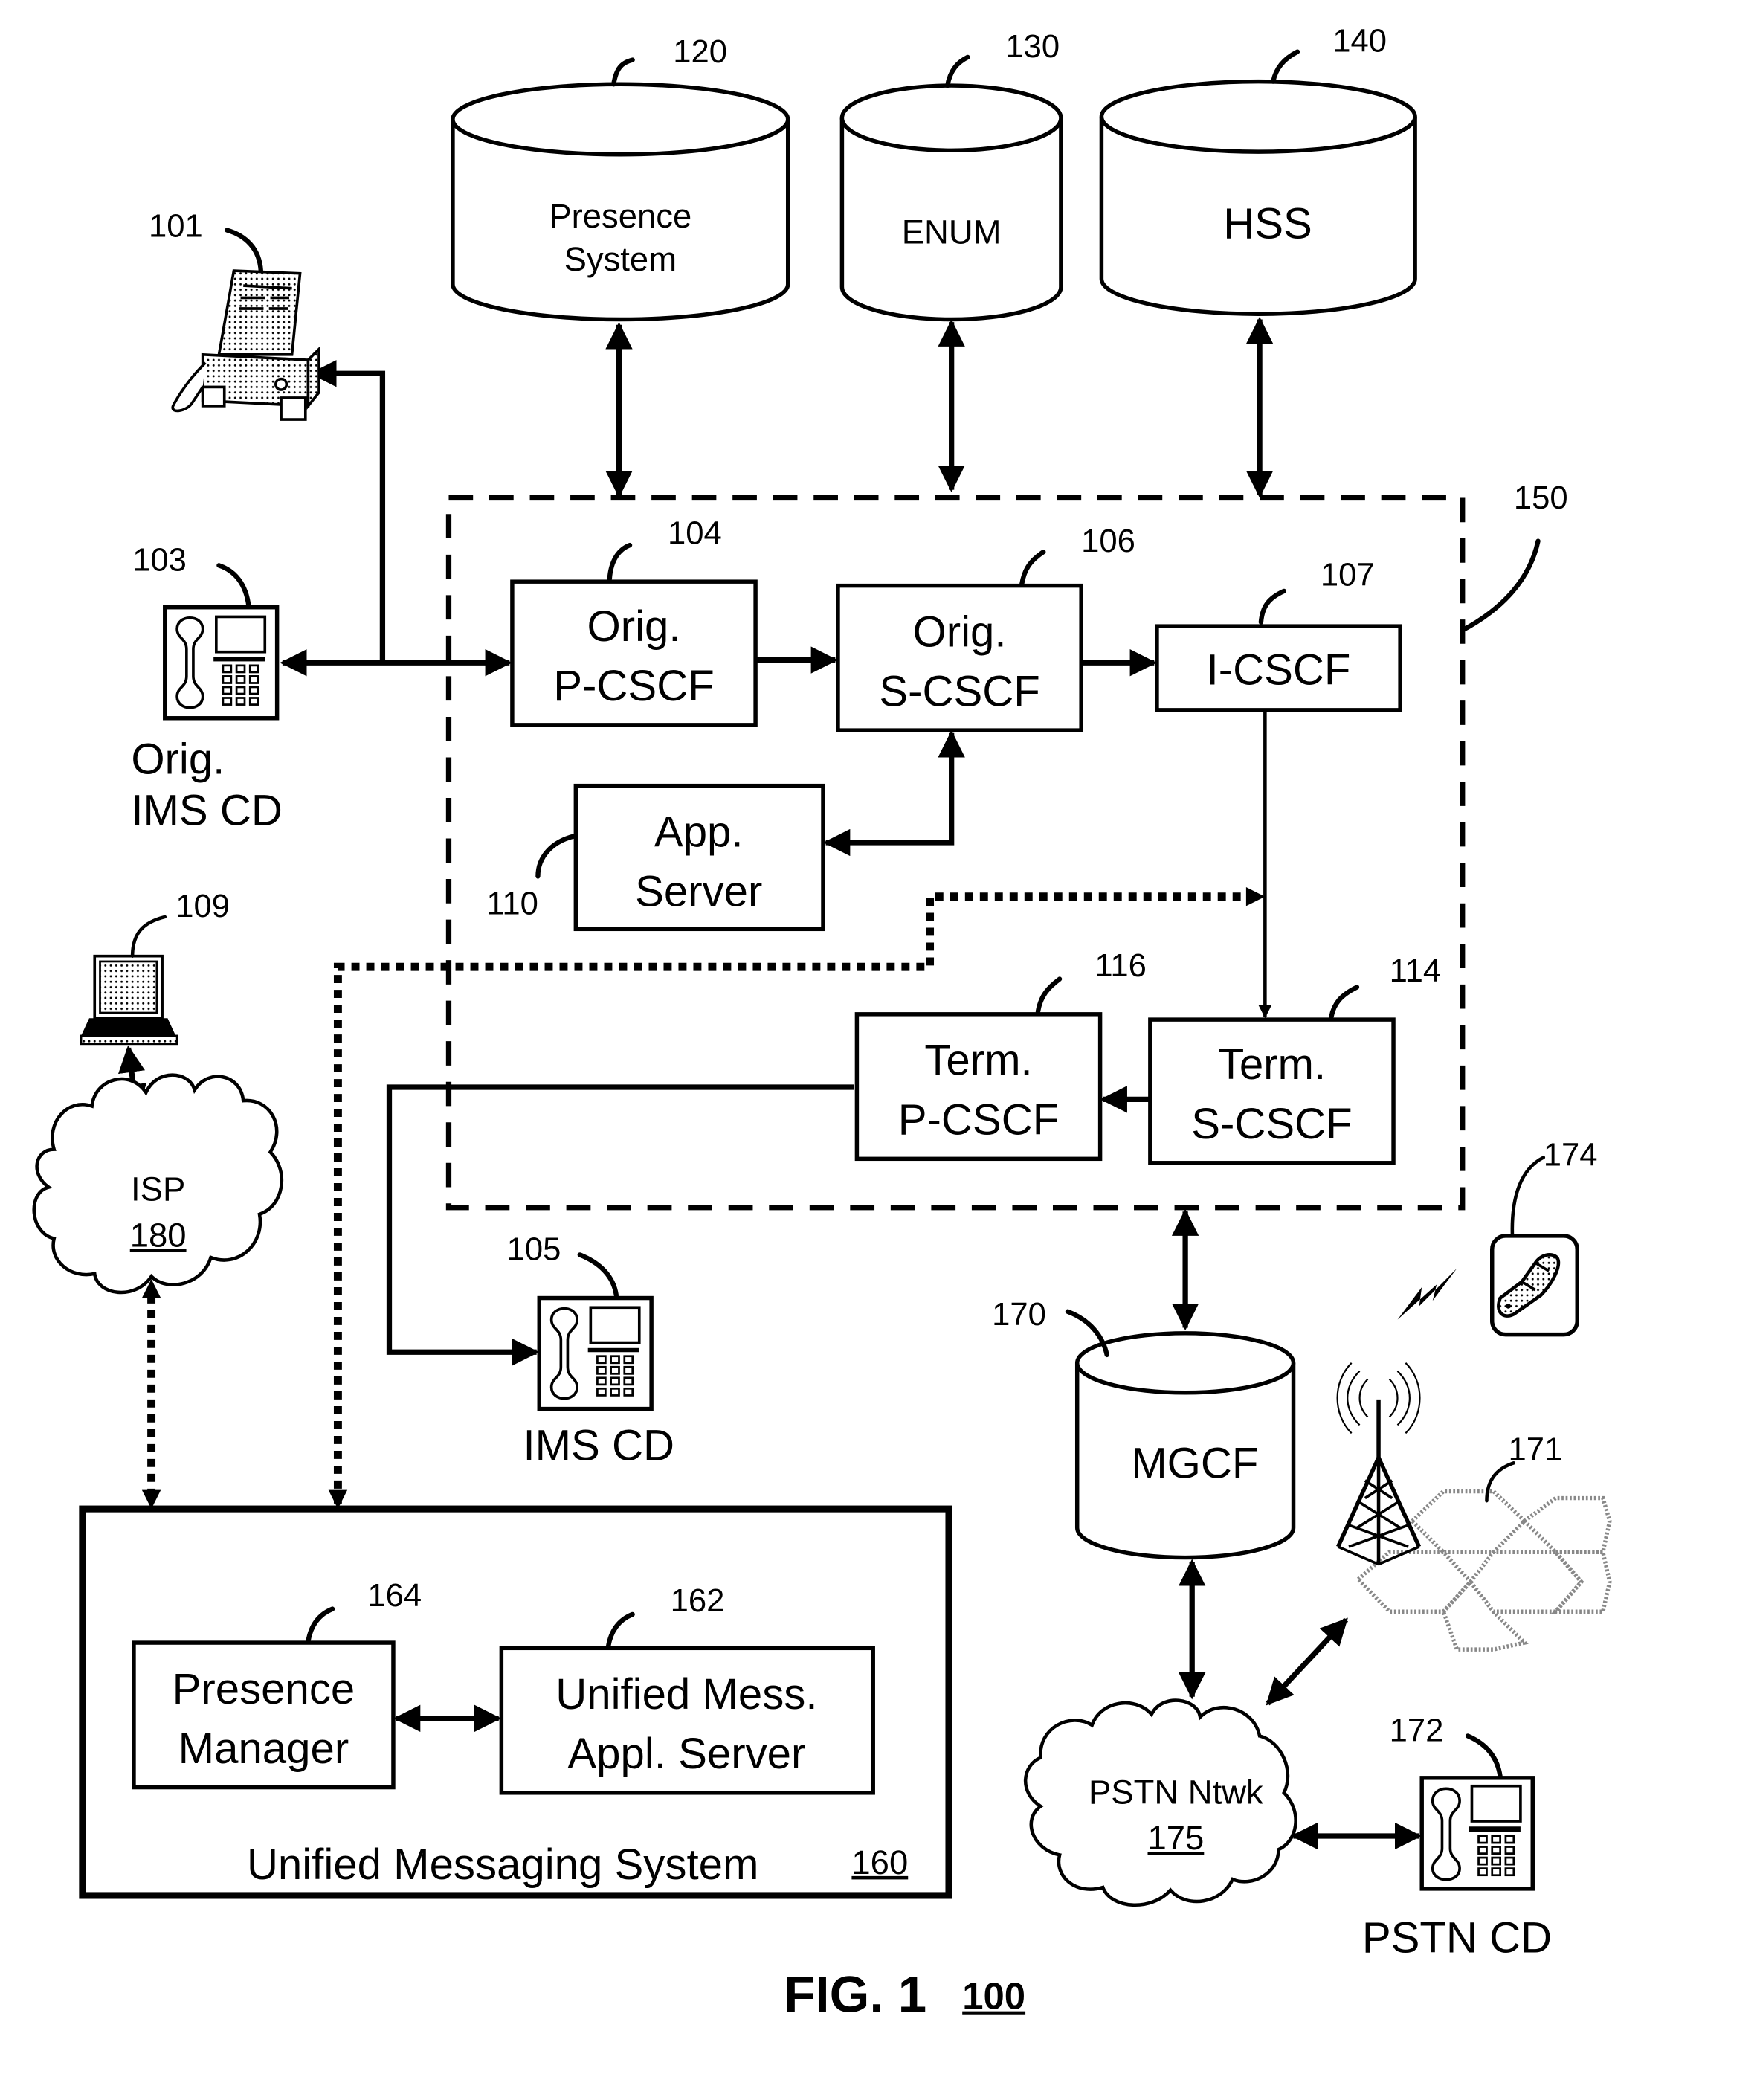  Describe the element at coordinates (698, 891) in the screenshot. I see `app-server-label-2: Server` at that location.